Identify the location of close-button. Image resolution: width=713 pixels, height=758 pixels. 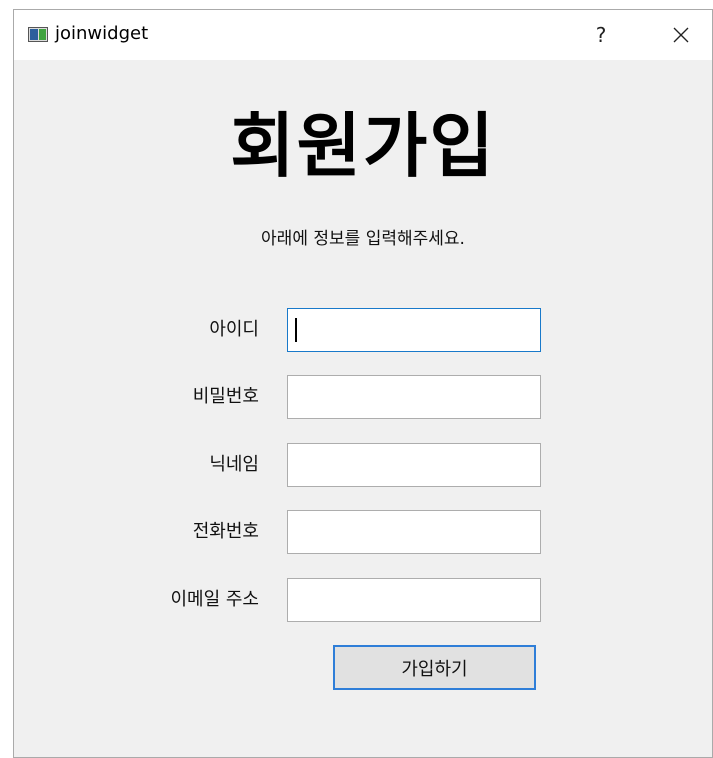
(681, 35).